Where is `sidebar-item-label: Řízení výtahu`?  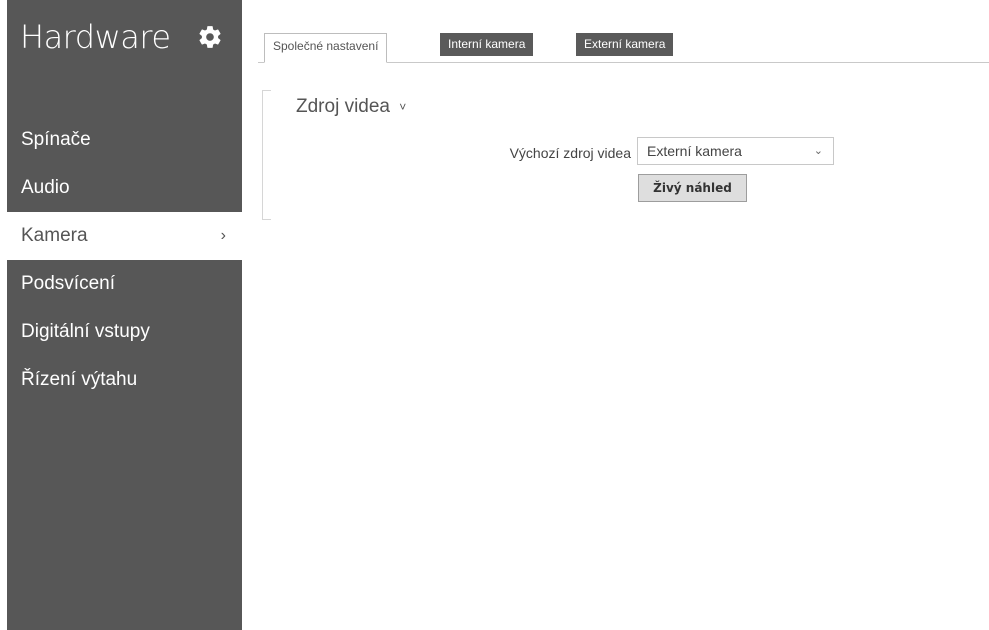
sidebar-item-label: Řízení výtahu is located at coordinates (79, 379).